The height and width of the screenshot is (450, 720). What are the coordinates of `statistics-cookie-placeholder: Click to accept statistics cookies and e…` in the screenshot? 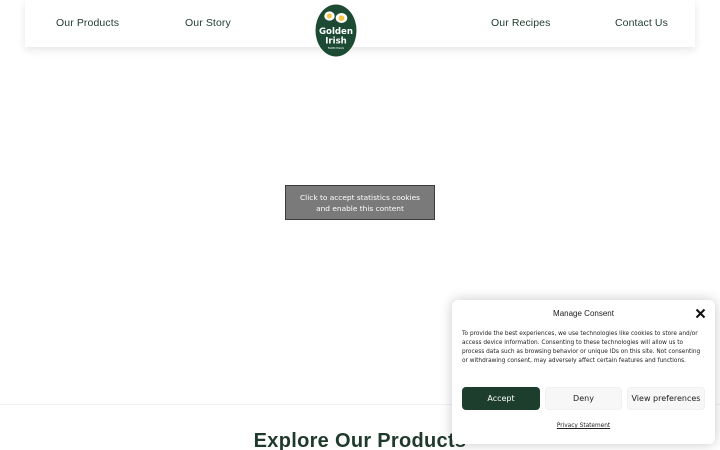 It's located at (360, 202).